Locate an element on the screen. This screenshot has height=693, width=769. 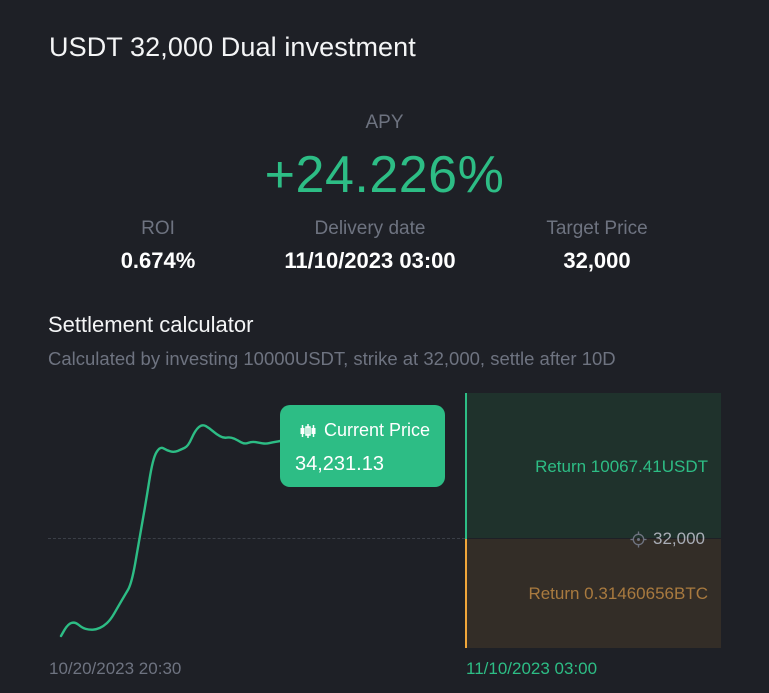
delivery-date-axis-label: 11/10/2023 03:00 is located at coordinates (532, 668).